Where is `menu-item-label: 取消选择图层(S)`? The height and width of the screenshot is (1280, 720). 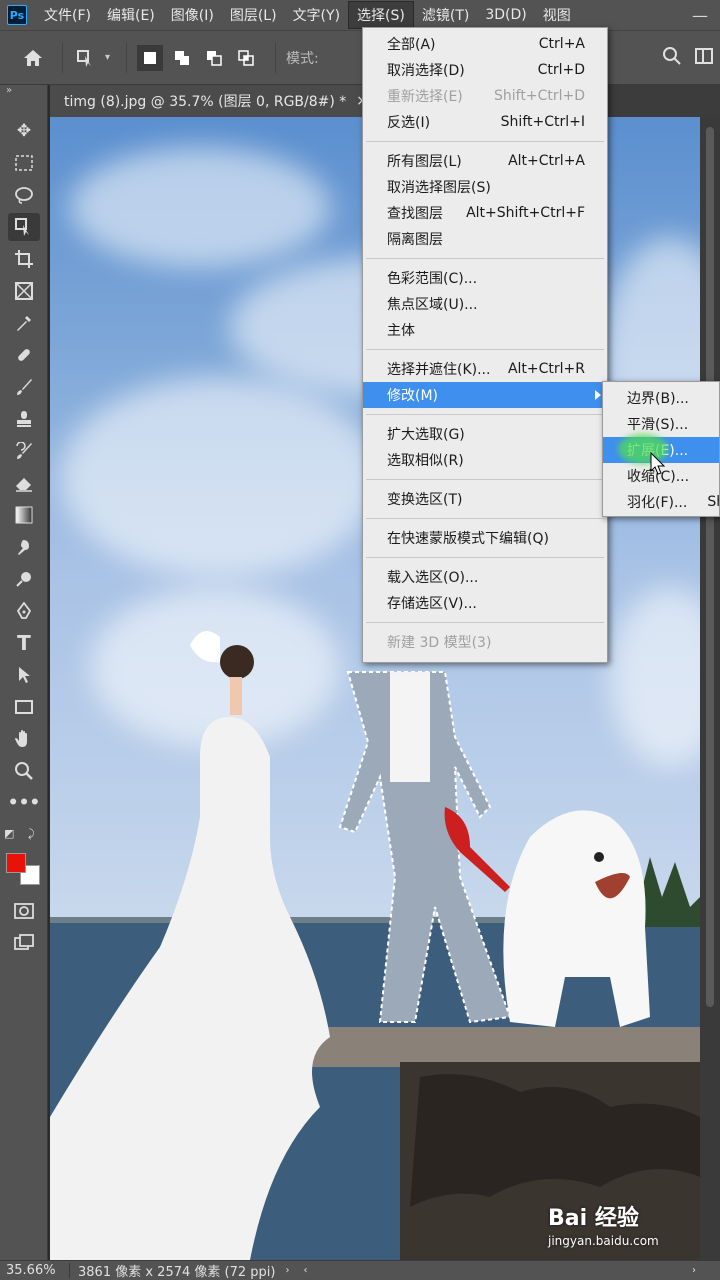 menu-item-label: 取消选择图层(S) is located at coordinates (439, 188).